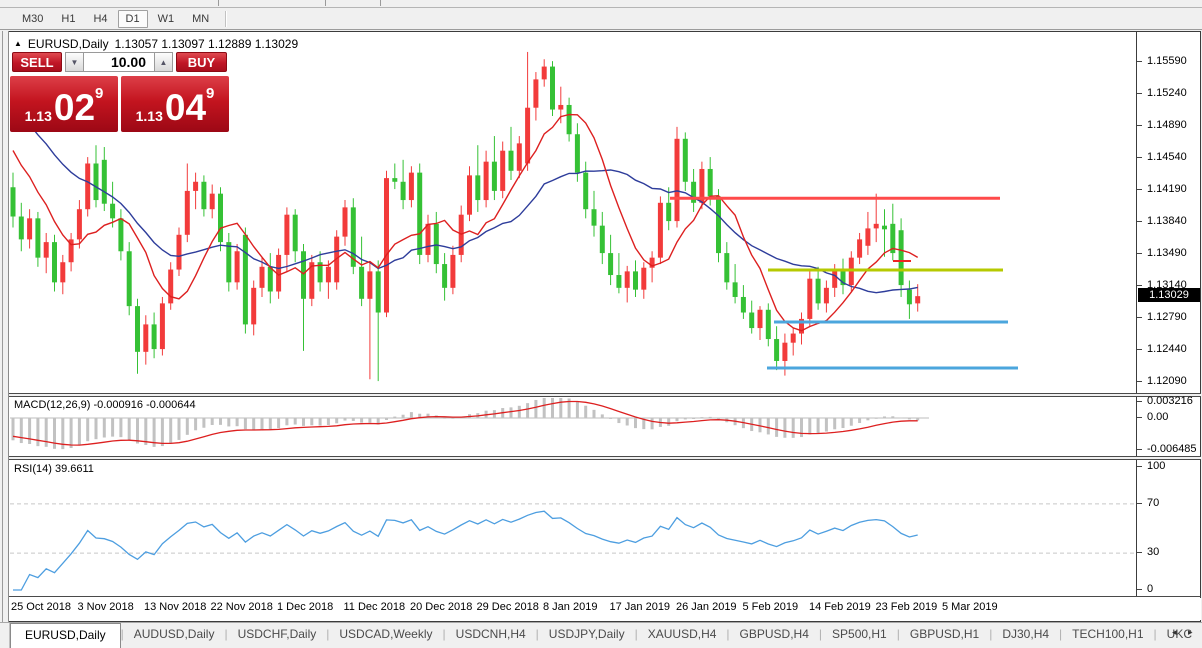 Image resolution: width=1202 pixels, height=648 pixels. What do you see at coordinates (491, 634) in the screenshot?
I see `symbol-tab-usdcnh-h4: USDCNH,H4` at bounding box center [491, 634].